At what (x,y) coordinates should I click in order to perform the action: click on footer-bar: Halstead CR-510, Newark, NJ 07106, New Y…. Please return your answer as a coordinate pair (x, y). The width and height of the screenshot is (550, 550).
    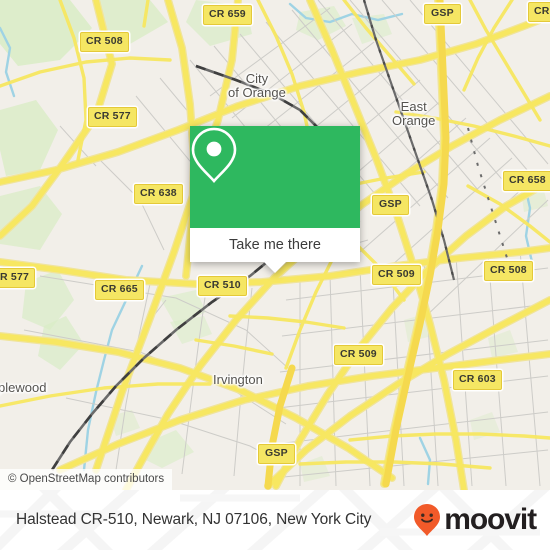
    Looking at the image, I should click on (275, 520).